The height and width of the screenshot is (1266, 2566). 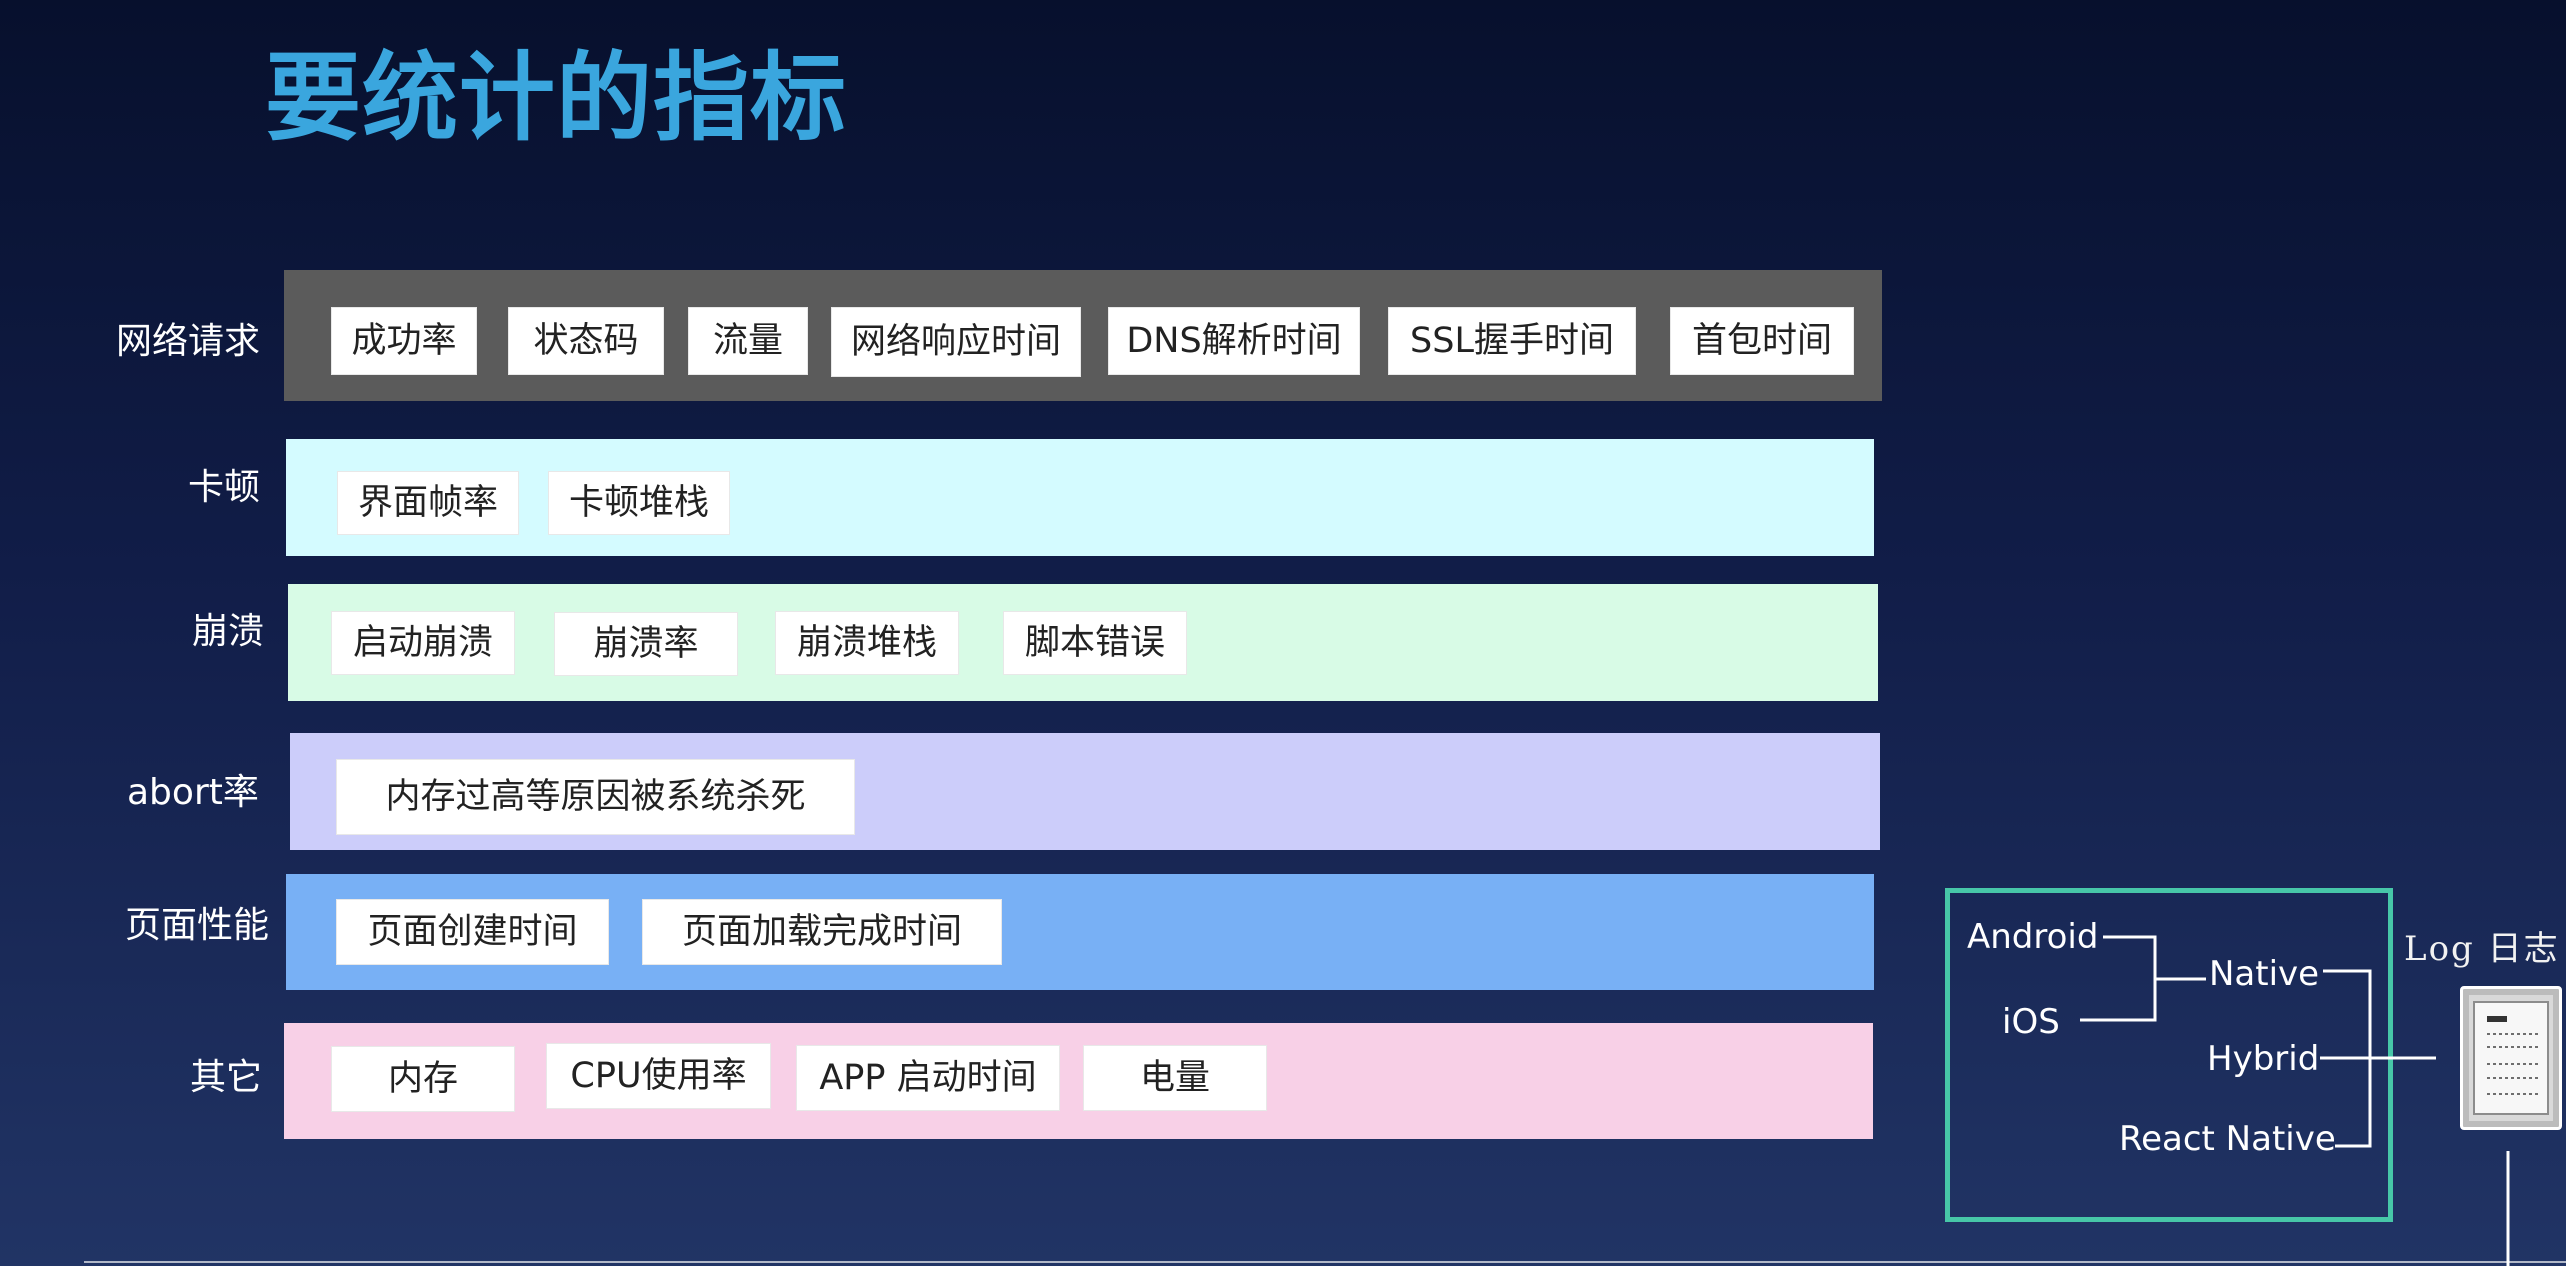 I want to click on category-label-abort: abort率, so click(x=193, y=792).